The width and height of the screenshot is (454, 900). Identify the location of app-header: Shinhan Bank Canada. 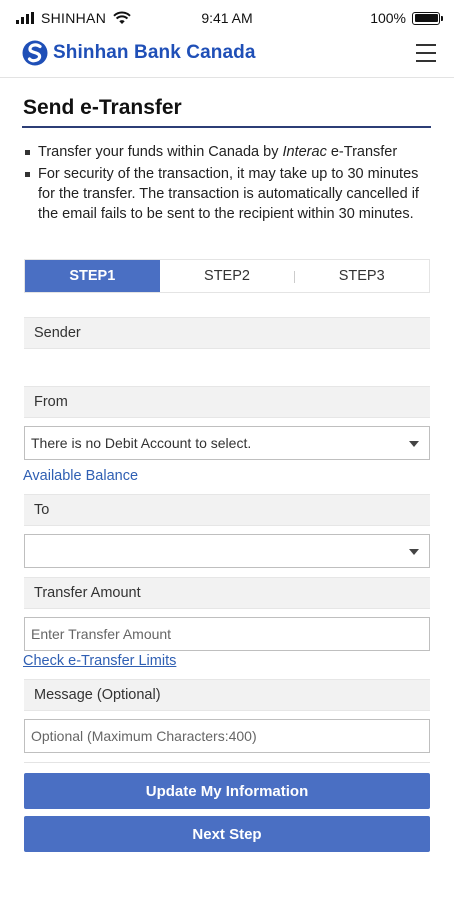
(227, 57).